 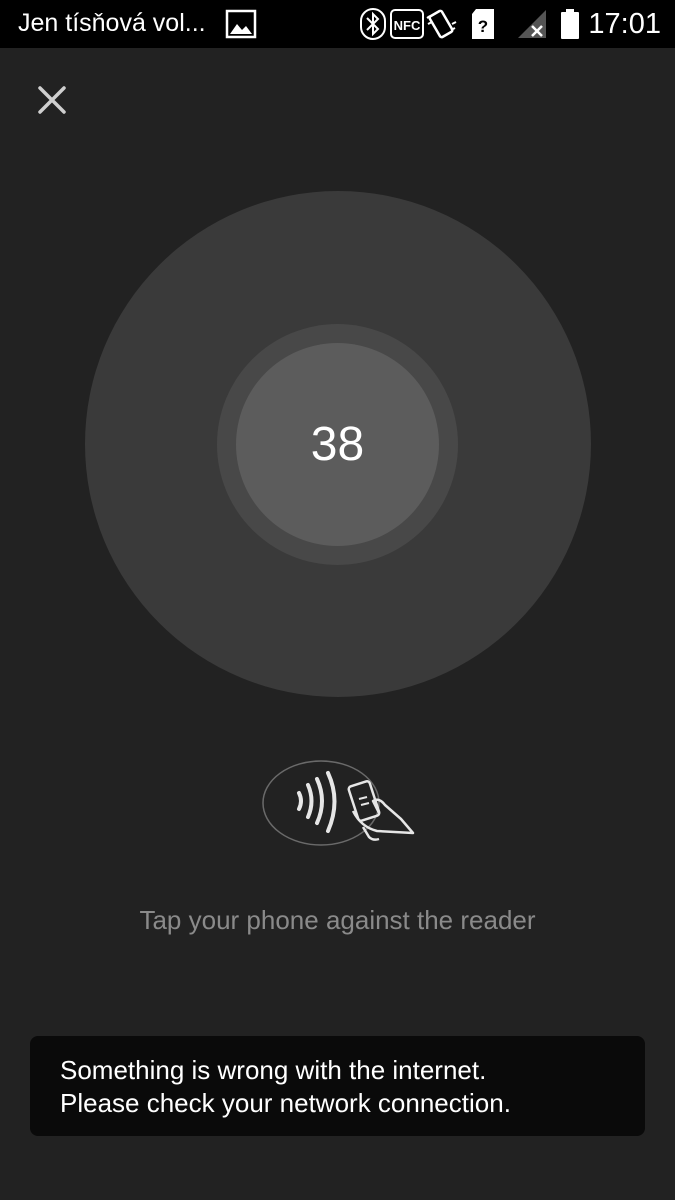 I want to click on nfc-icon: NFC, so click(x=407, y=24).